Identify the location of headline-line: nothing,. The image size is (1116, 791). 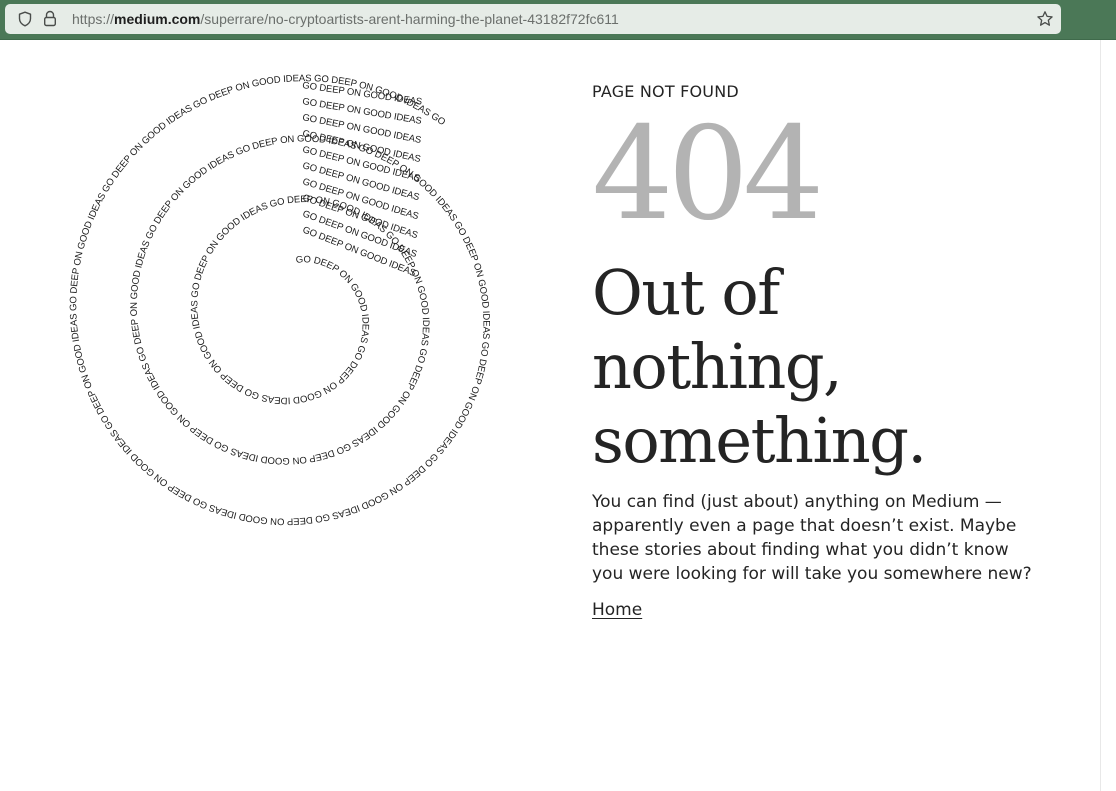
(717, 366).